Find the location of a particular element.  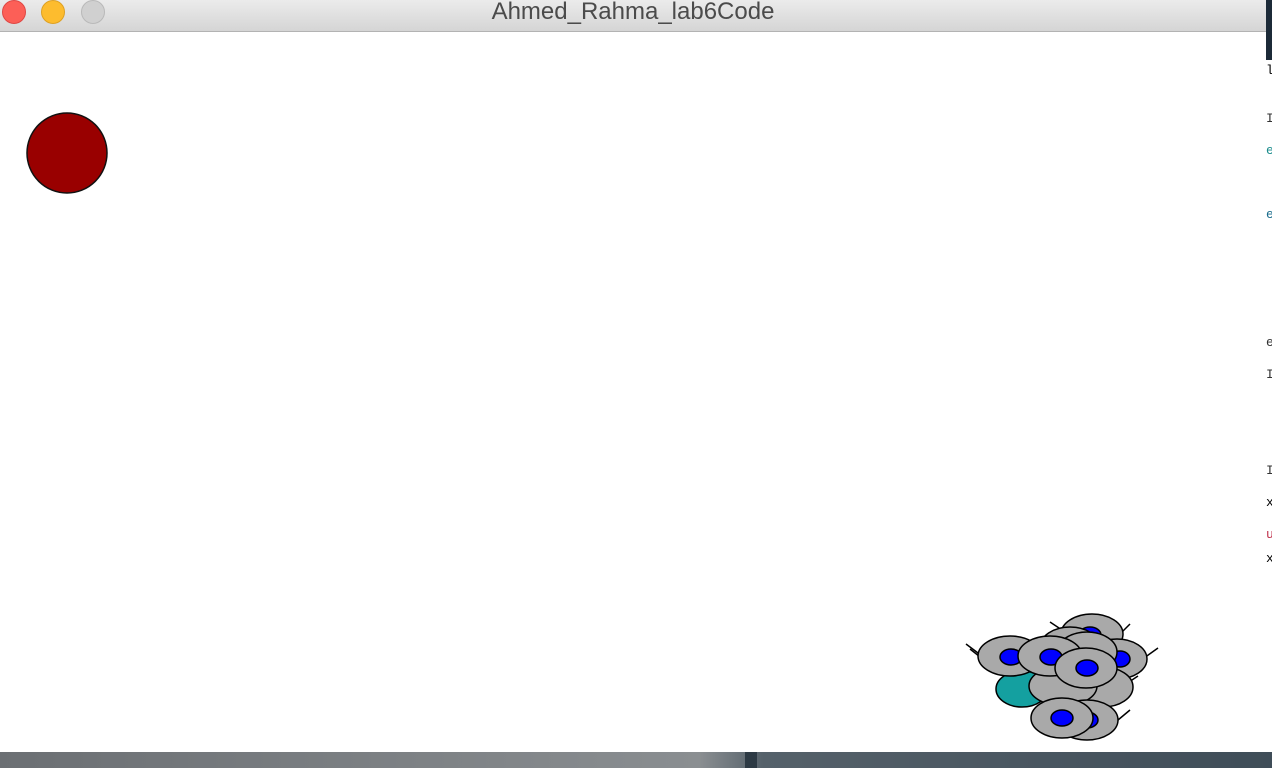

red-ball is located at coordinates (67, 153).